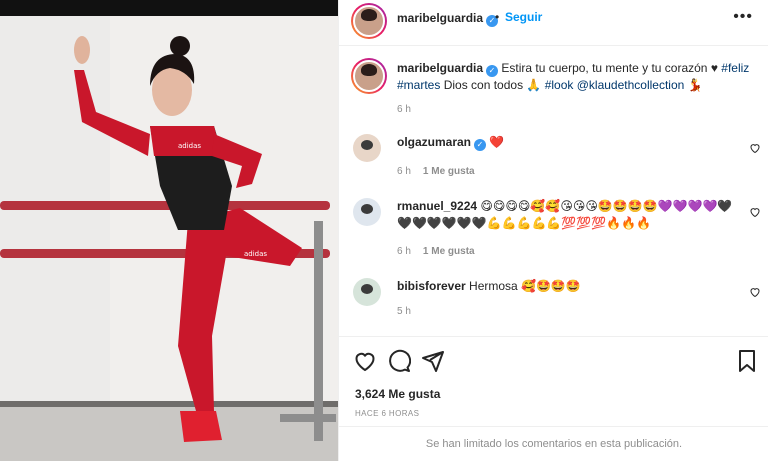 The width and height of the screenshot is (768, 461). I want to click on author-username: maribelguardia ✓, so click(448, 19).